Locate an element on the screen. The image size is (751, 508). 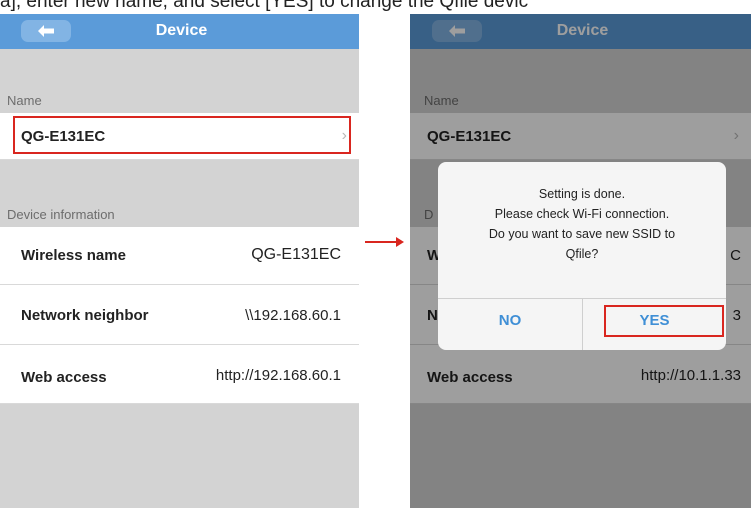
network-neighbor-label: Network neighbor is located at coordinates (85, 315).